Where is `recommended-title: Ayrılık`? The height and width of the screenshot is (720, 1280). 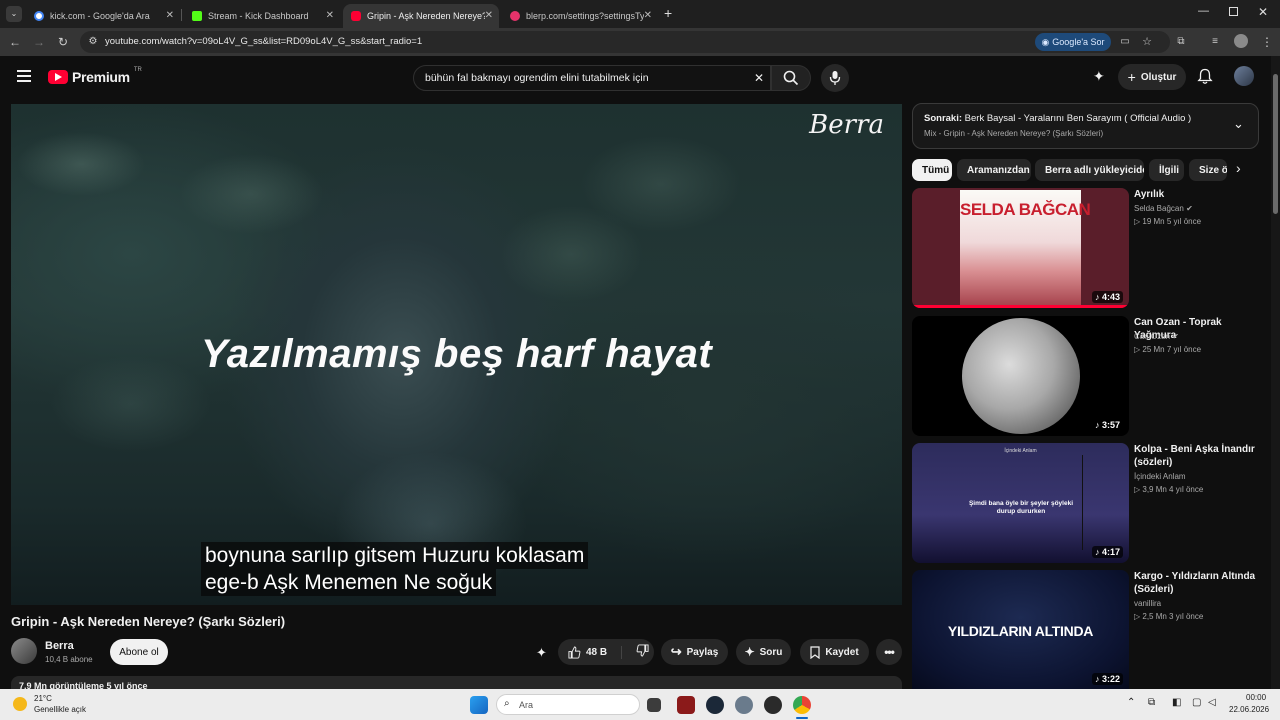
recommended-title: Ayrılık is located at coordinates (1196, 194).